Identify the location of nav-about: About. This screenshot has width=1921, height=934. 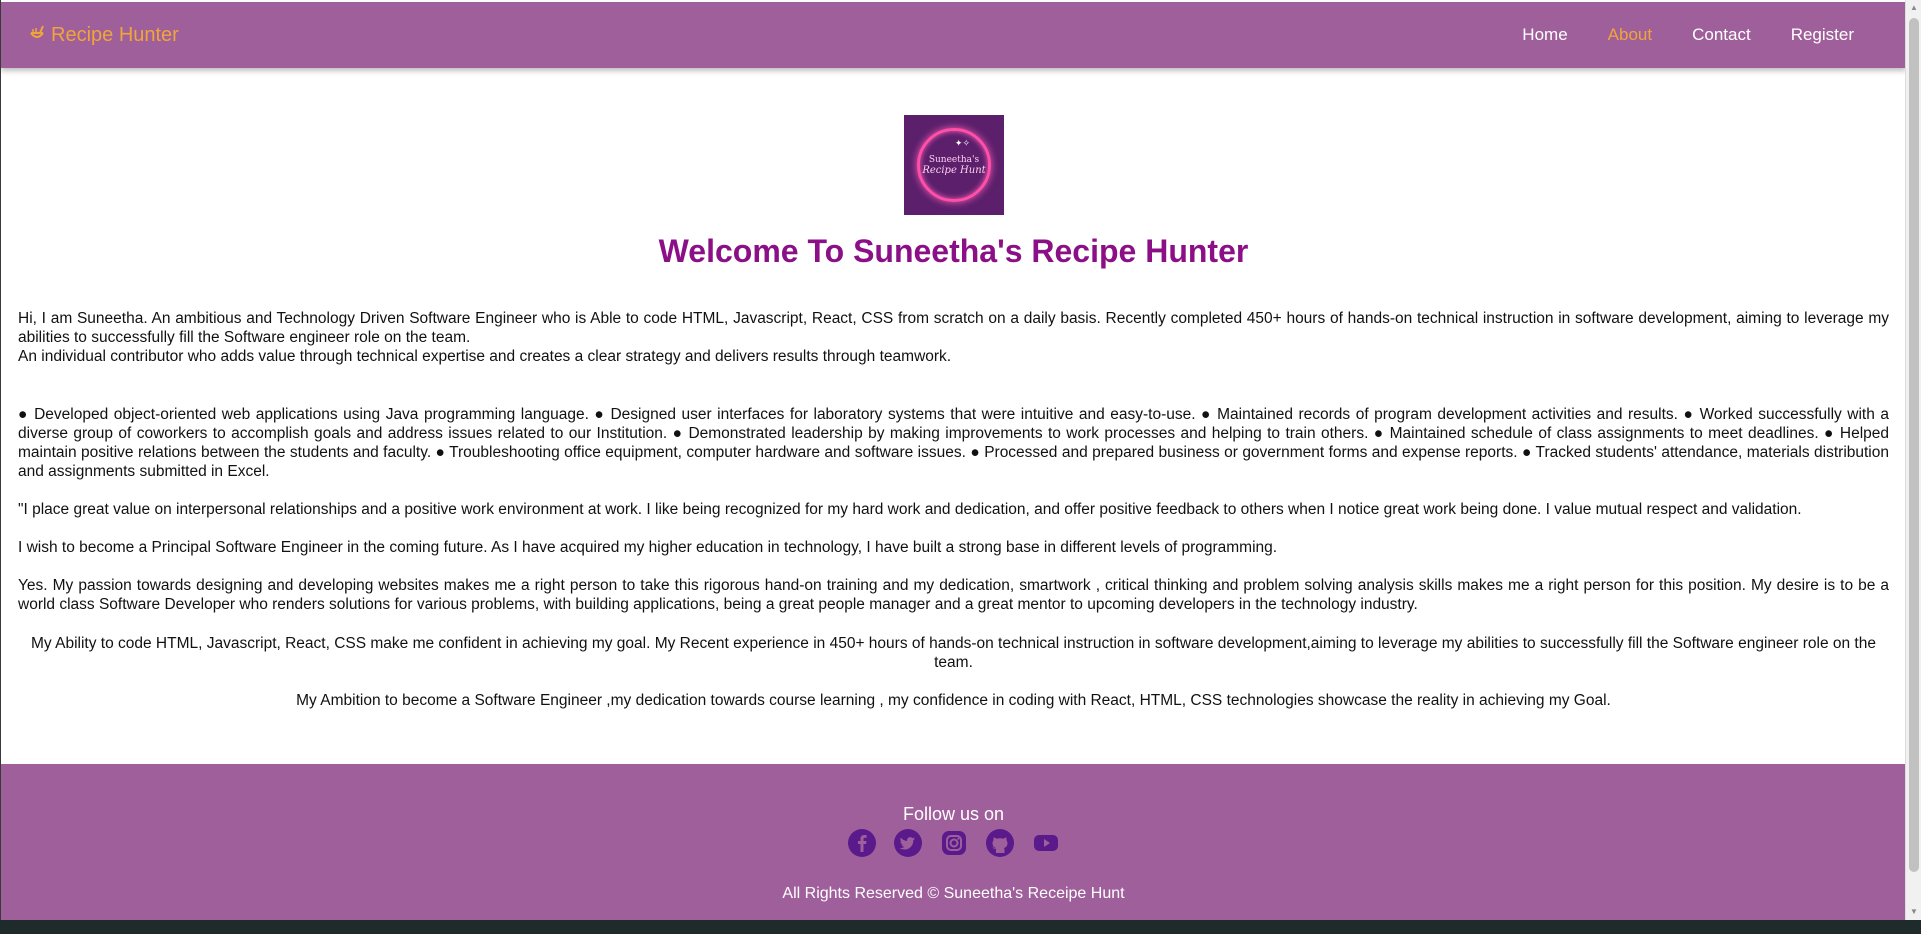
(1630, 35).